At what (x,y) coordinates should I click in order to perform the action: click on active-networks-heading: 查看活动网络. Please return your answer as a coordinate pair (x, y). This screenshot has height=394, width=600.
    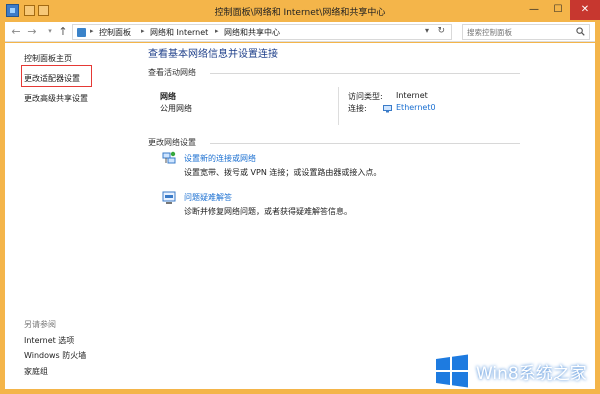
    Looking at the image, I should click on (172, 72).